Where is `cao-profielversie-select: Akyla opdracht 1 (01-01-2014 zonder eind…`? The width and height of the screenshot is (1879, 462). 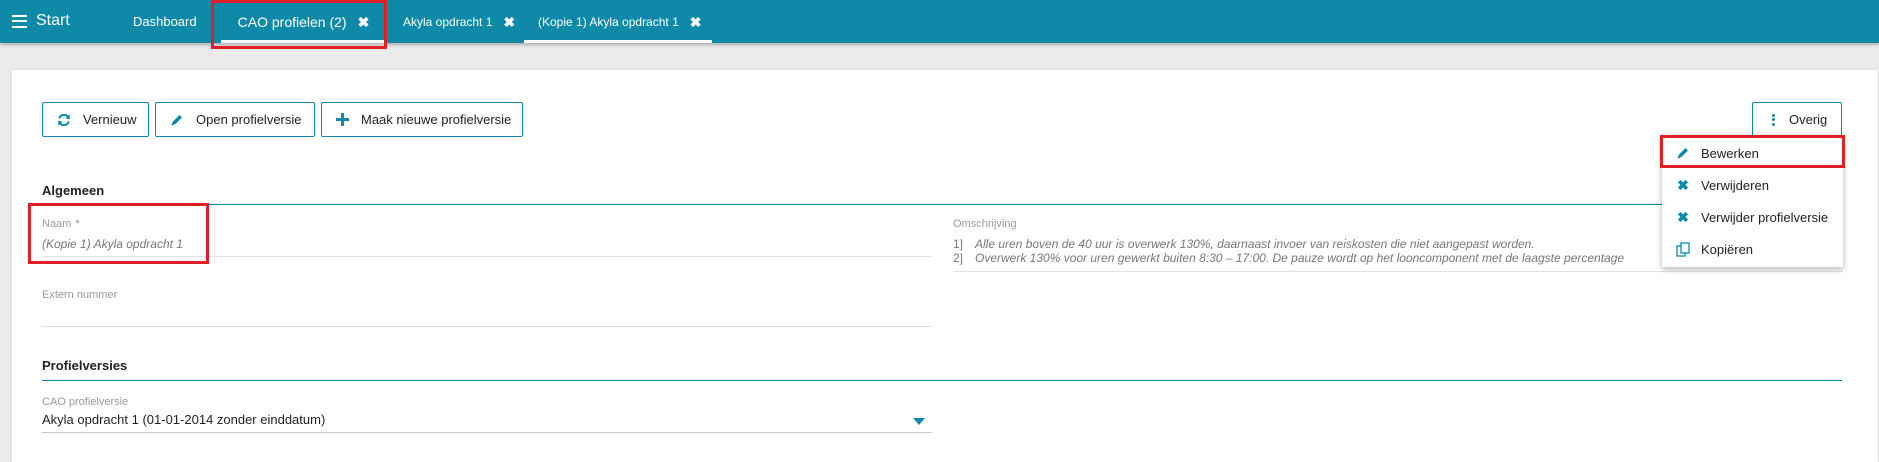
cao-profielversie-select: Akyla opdracht 1 (01-01-2014 zonder eind… is located at coordinates (183, 419).